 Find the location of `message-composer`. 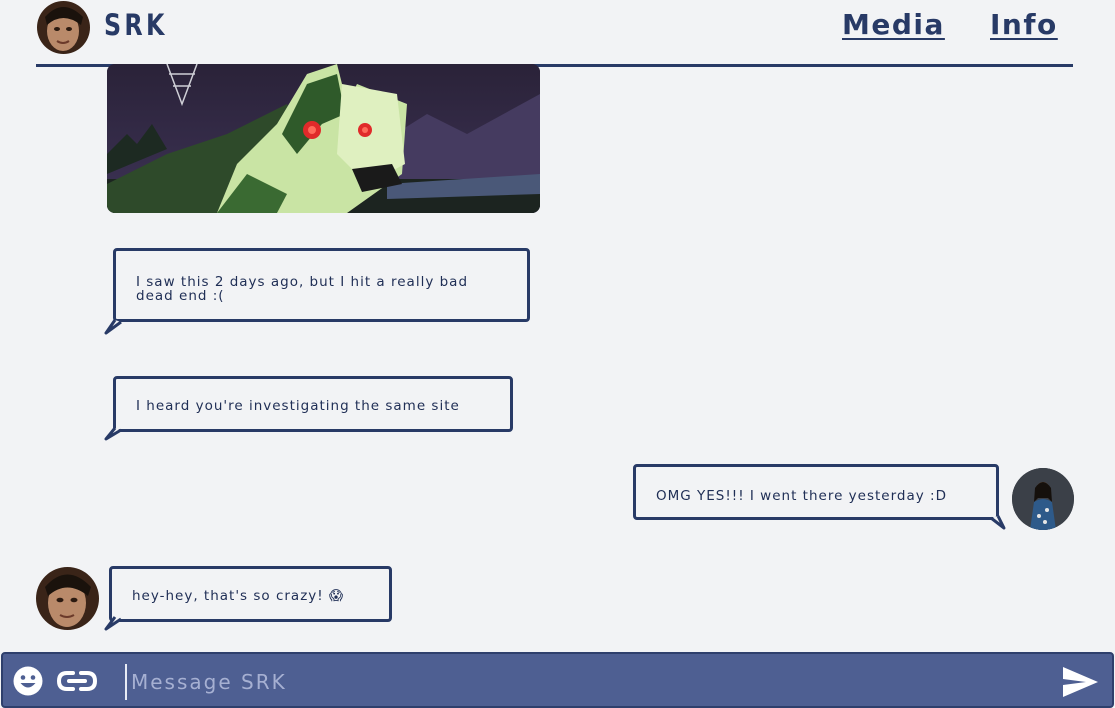

message-composer is located at coordinates (557, 680).